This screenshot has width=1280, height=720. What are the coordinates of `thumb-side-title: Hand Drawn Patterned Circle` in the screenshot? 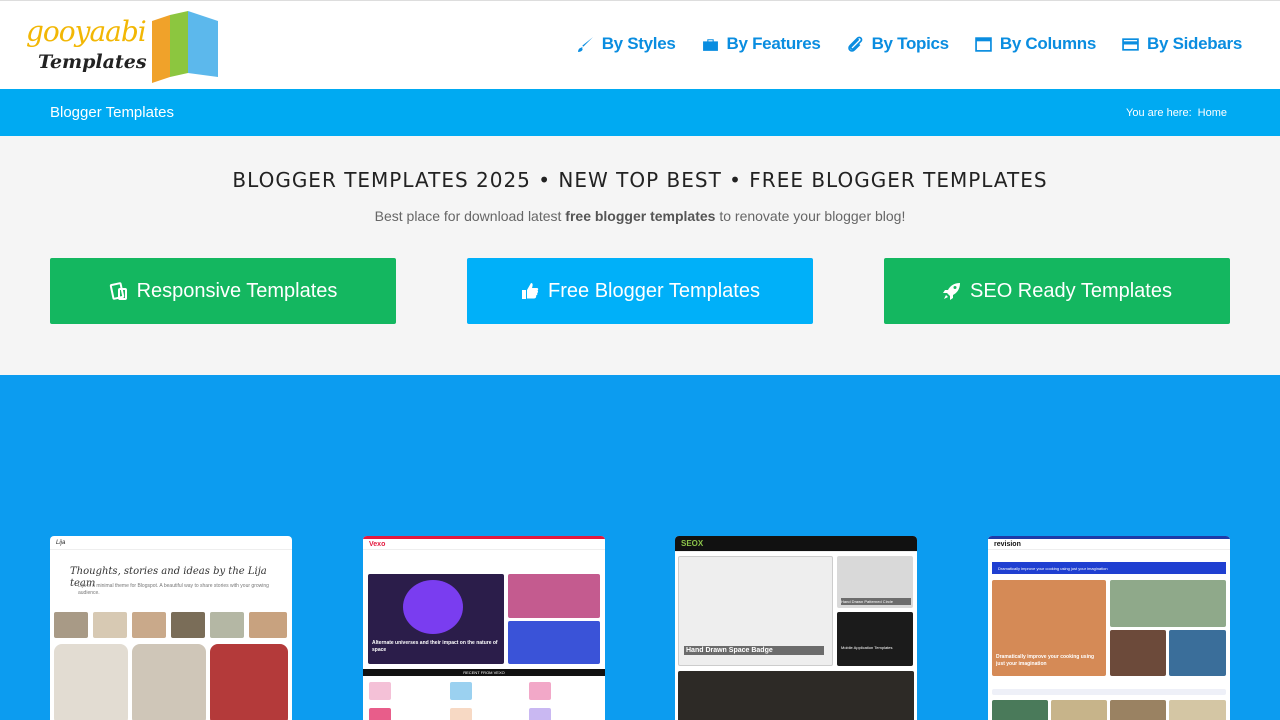 It's located at (876, 601).